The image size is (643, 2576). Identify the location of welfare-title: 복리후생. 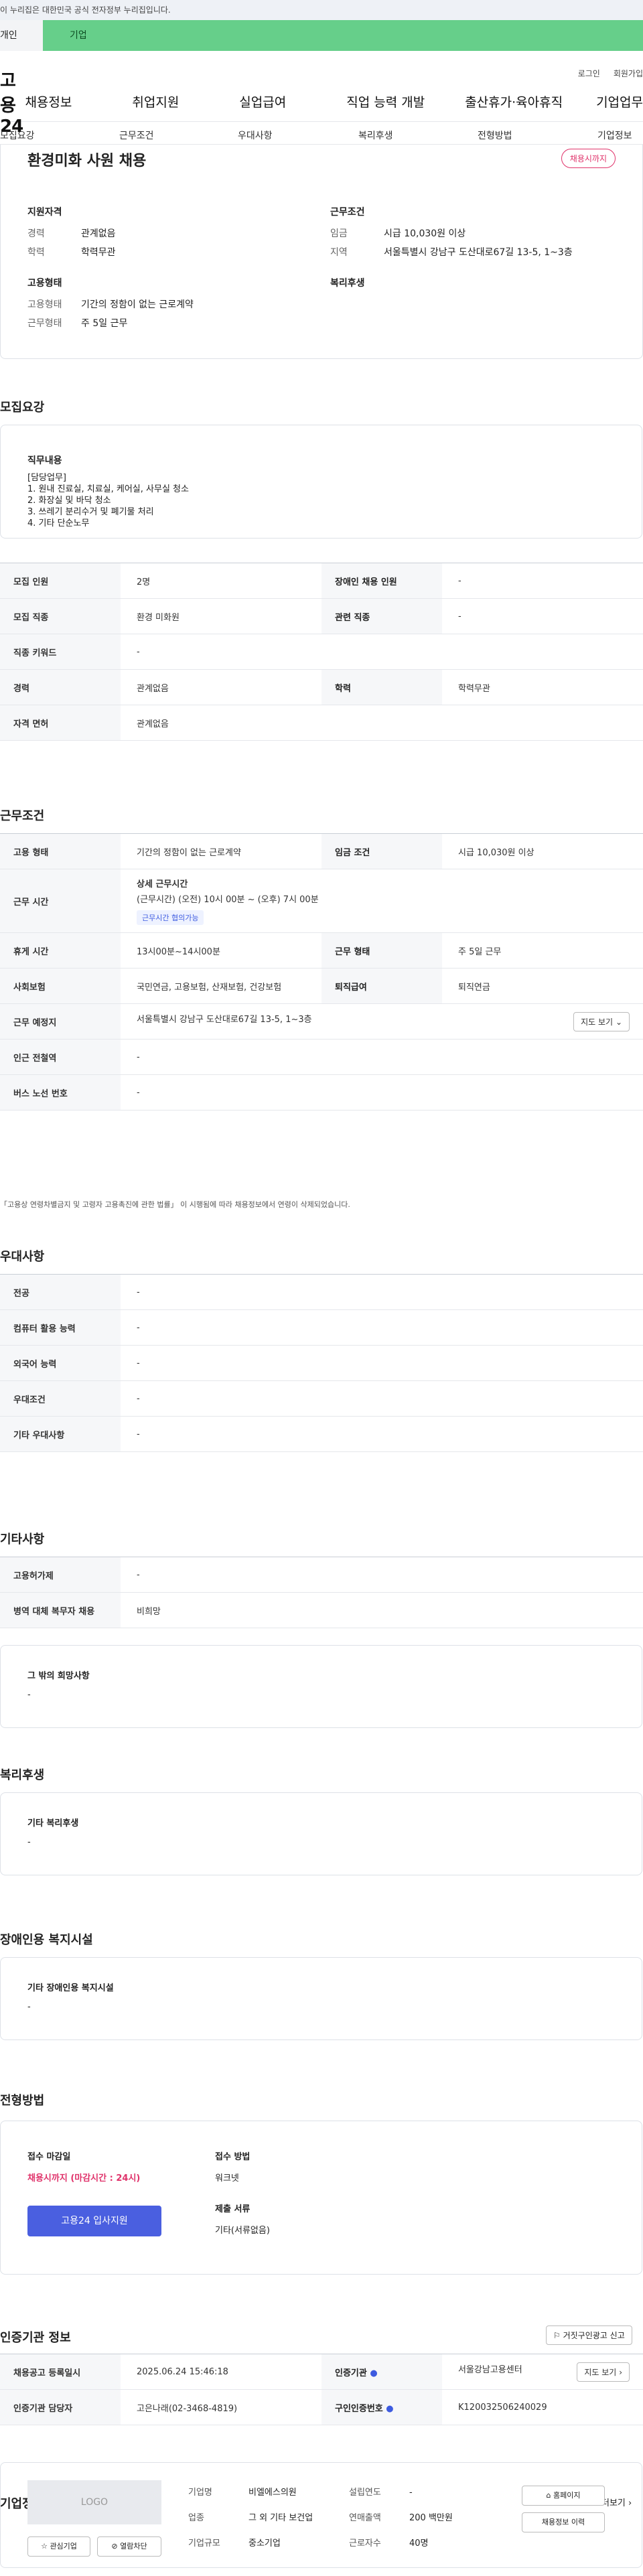
(23, 1775).